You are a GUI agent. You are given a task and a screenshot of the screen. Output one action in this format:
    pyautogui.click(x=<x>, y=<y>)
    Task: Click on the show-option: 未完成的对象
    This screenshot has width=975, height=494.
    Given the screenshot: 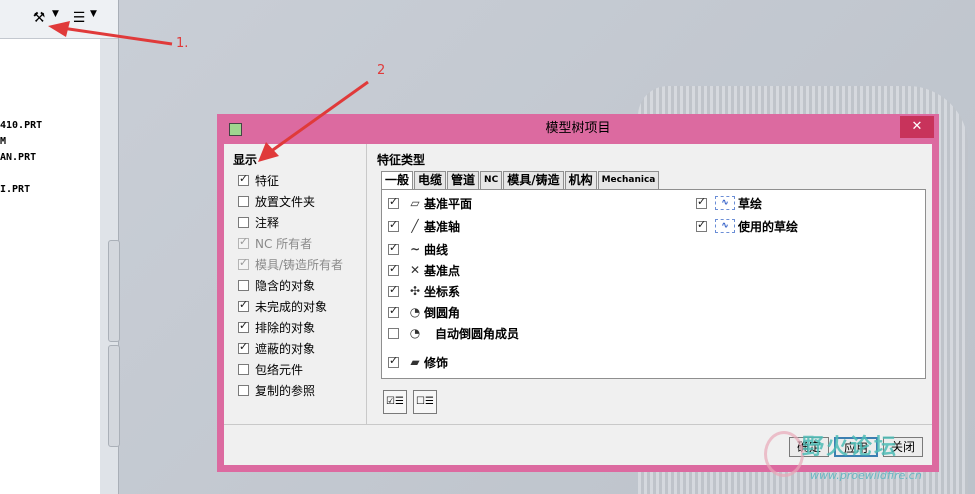 What is the action you would take?
    pyautogui.click(x=282, y=306)
    